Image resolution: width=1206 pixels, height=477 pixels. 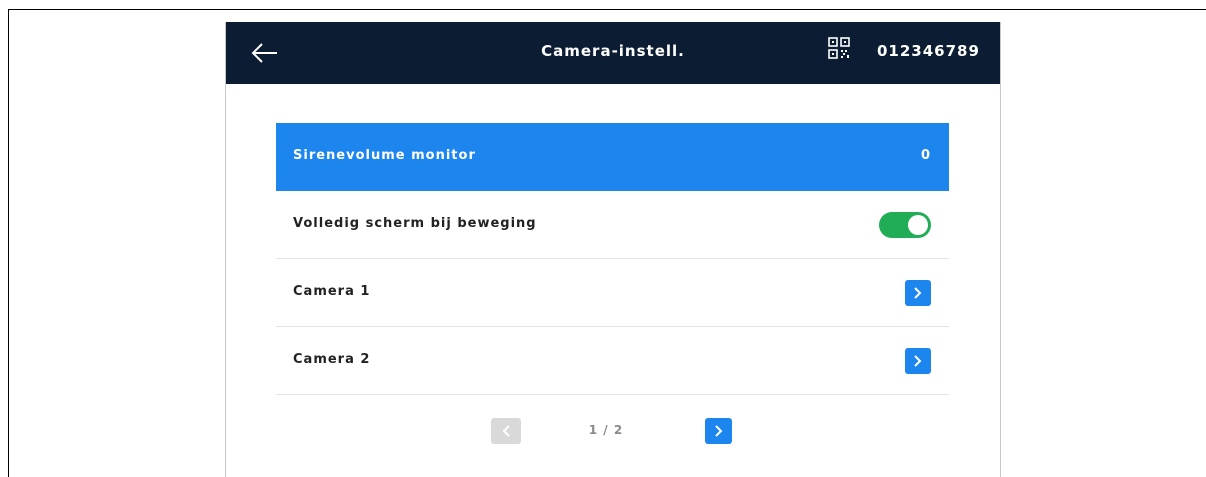 I want to click on qr-code-icon, so click(x=839, y=53).